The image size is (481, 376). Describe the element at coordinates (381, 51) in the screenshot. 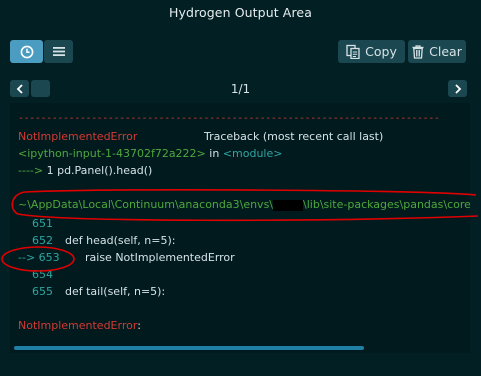

I see `copy-label: Copy` at that location.